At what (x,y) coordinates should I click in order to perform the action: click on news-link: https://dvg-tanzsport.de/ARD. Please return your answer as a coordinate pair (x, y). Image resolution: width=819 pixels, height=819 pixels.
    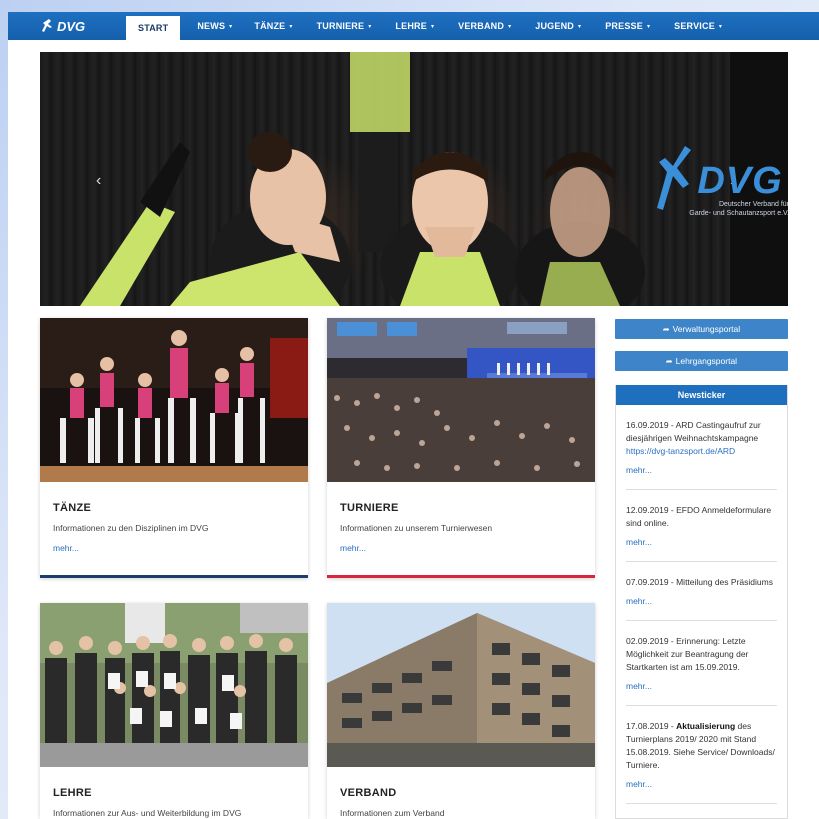
    Looking at the image, I should click on (701, 451).